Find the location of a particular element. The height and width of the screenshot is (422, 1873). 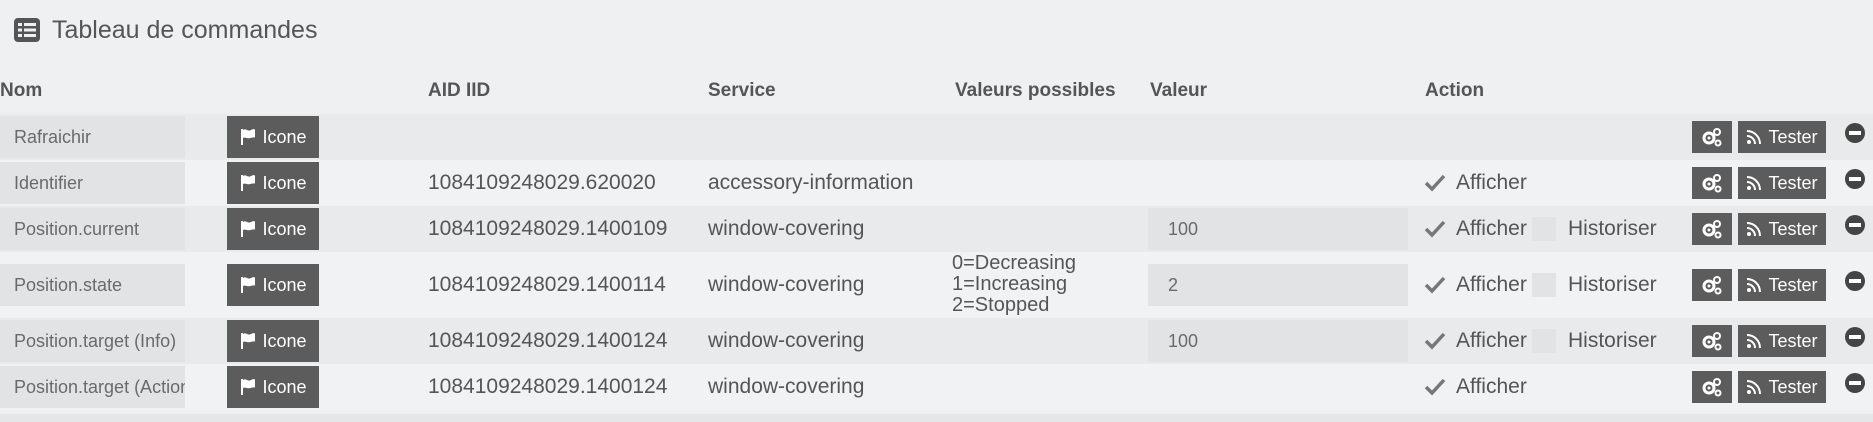

command-name-field: Position.target (Info) is located at coordinates (92, 341).